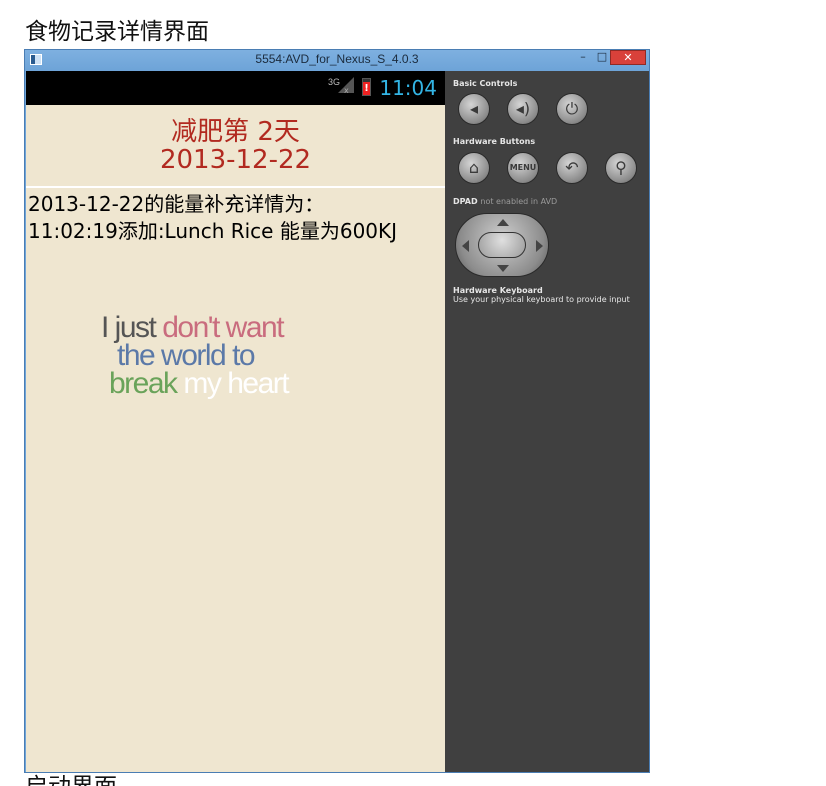  I want to click on dpad-center-button, so click(502, 245).